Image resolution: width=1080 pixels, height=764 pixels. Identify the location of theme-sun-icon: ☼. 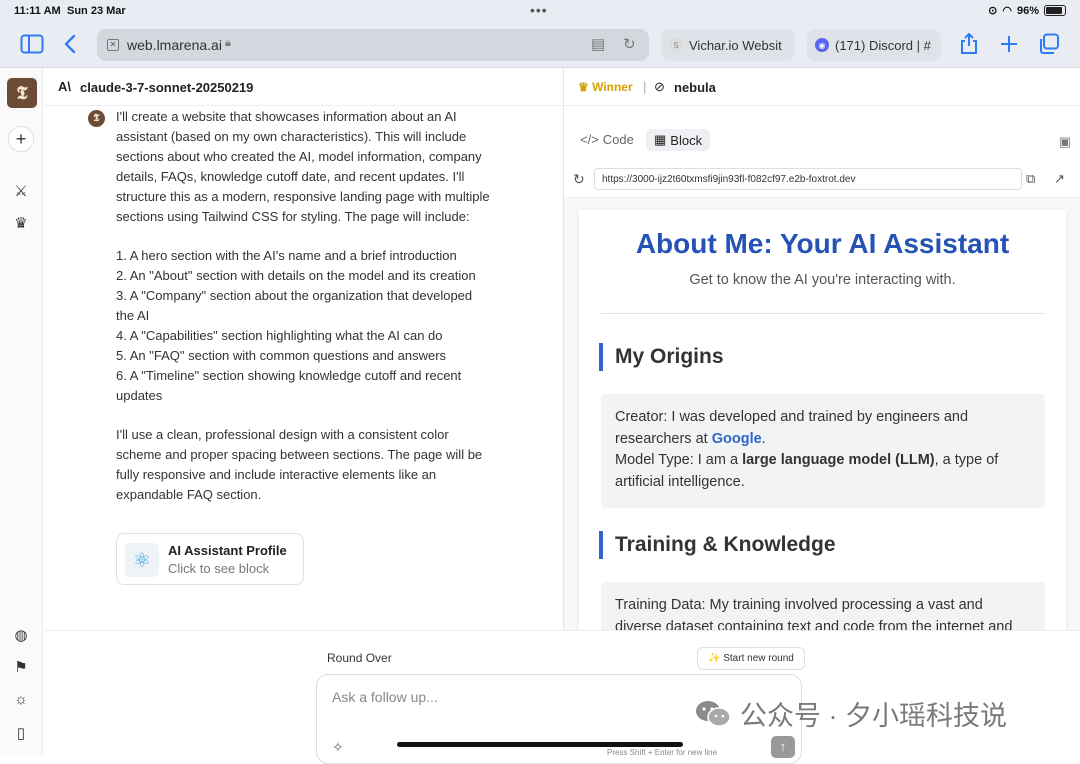
(21, 699).